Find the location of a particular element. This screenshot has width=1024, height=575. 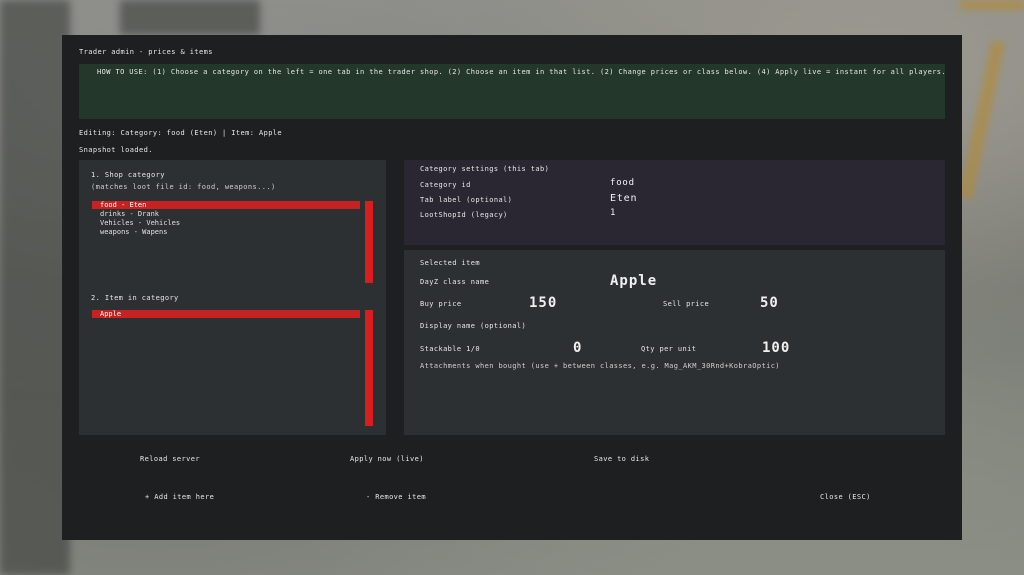

loot-shop-id-label: LootShopId (legacy) is located at coordinates (464, 215).